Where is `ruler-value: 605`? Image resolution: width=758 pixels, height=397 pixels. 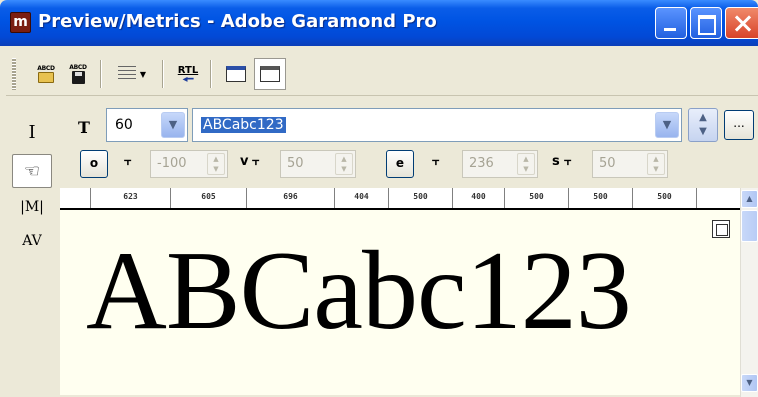 ruler-value: 605 is located at coordinates (208, 196).